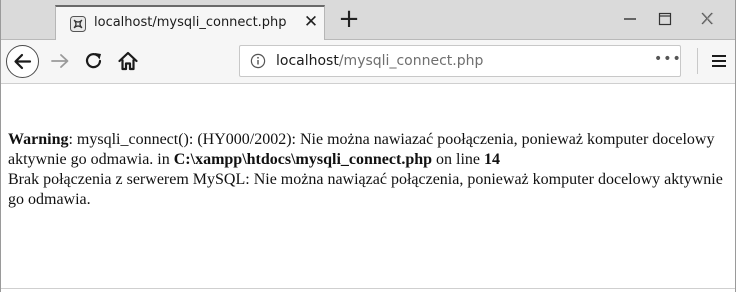 The image size is (736, 292). I want to click on page-actions-button: •••, so click(668, 59).